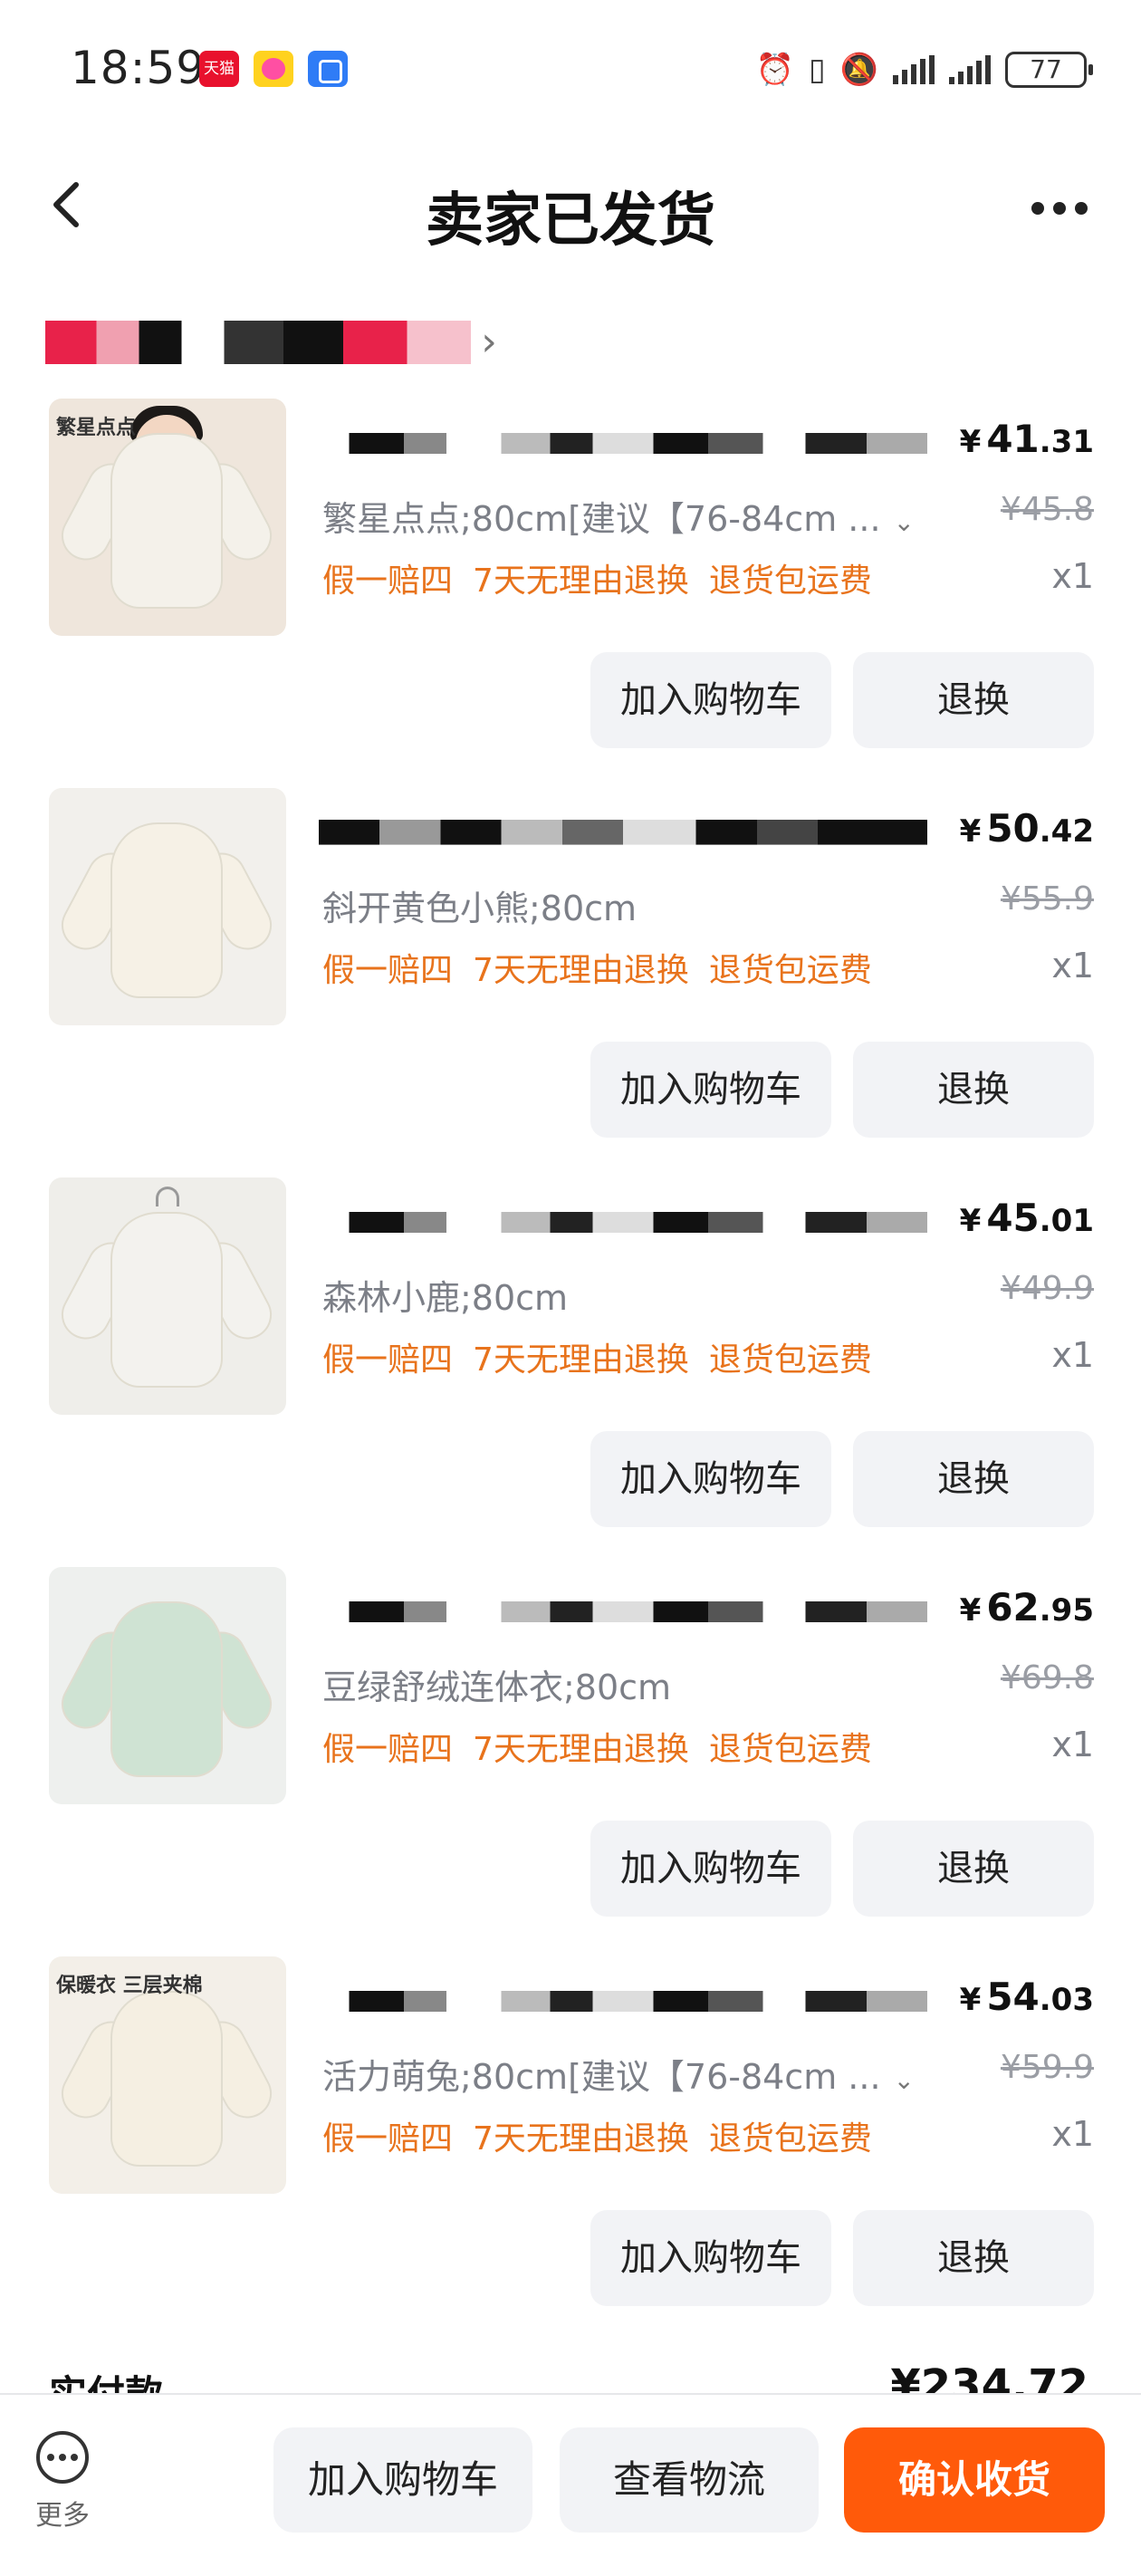  I want to click on signal-icon, so click(914, 69).